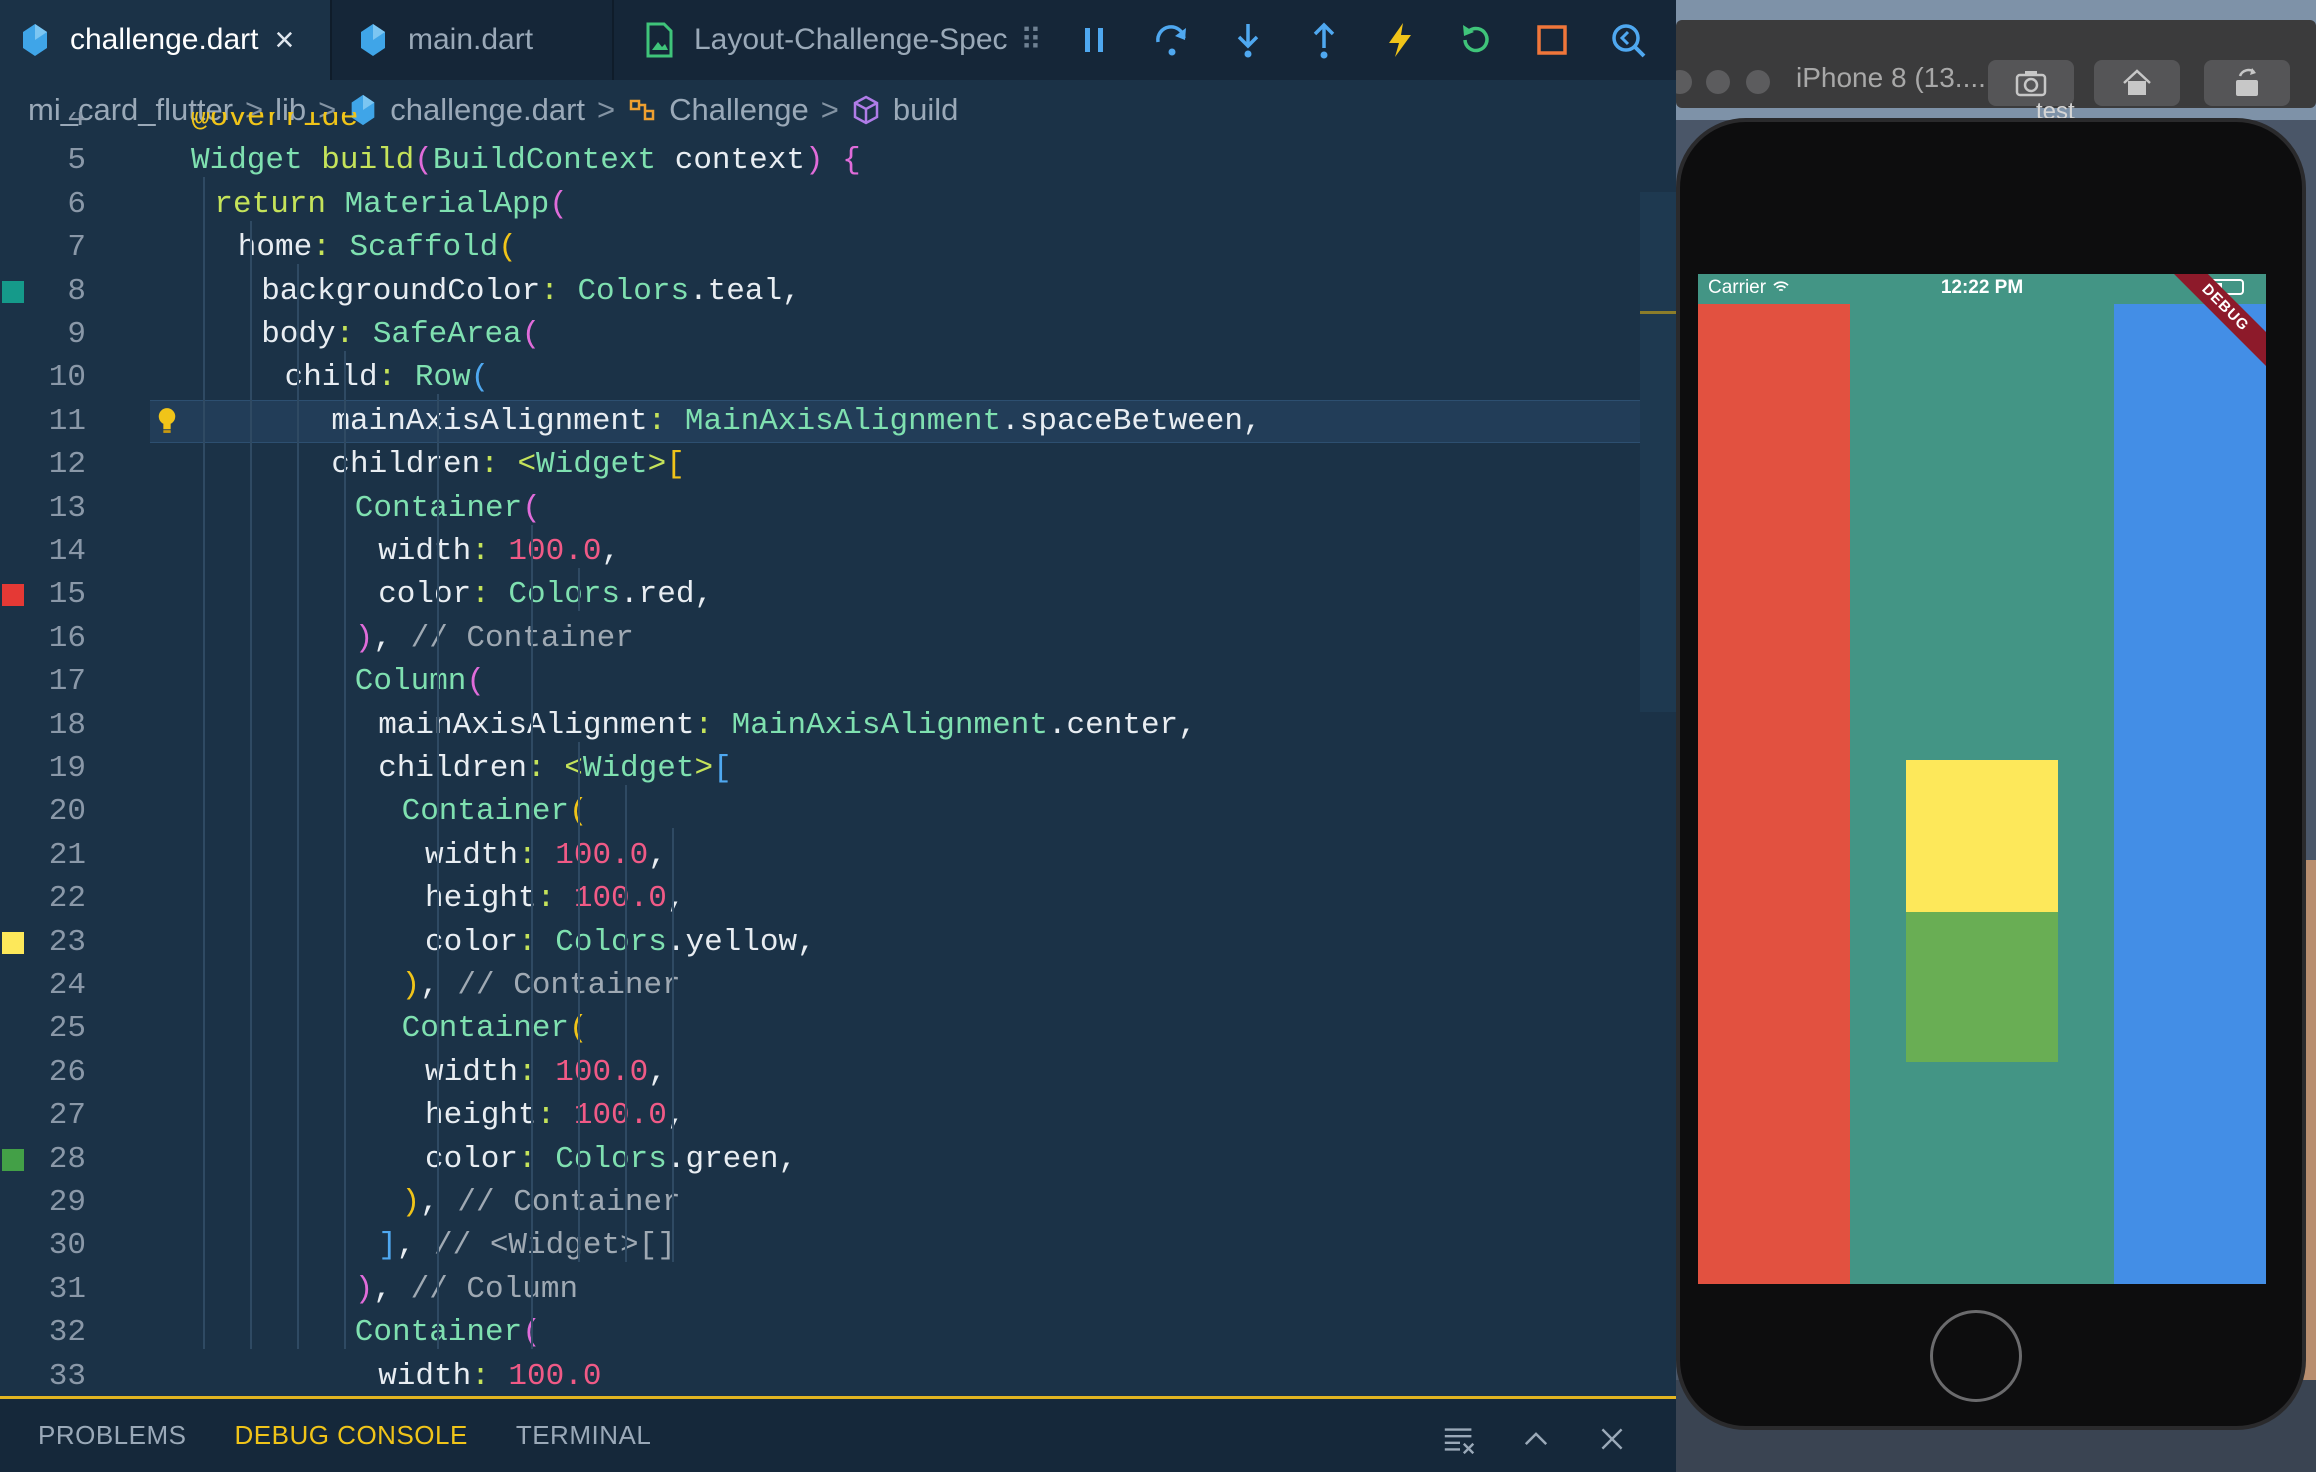 Image resolution: width=2316 pixels, height=1472 pixels. What do you see at coordinates (1476, 40) in the screenshot?
I see `restart-icon` at bounding box center [1476, 40].